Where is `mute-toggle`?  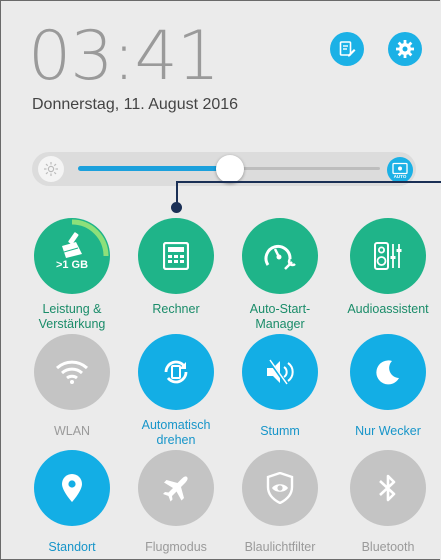
mute-toggle is located at coordinates (280, 372).